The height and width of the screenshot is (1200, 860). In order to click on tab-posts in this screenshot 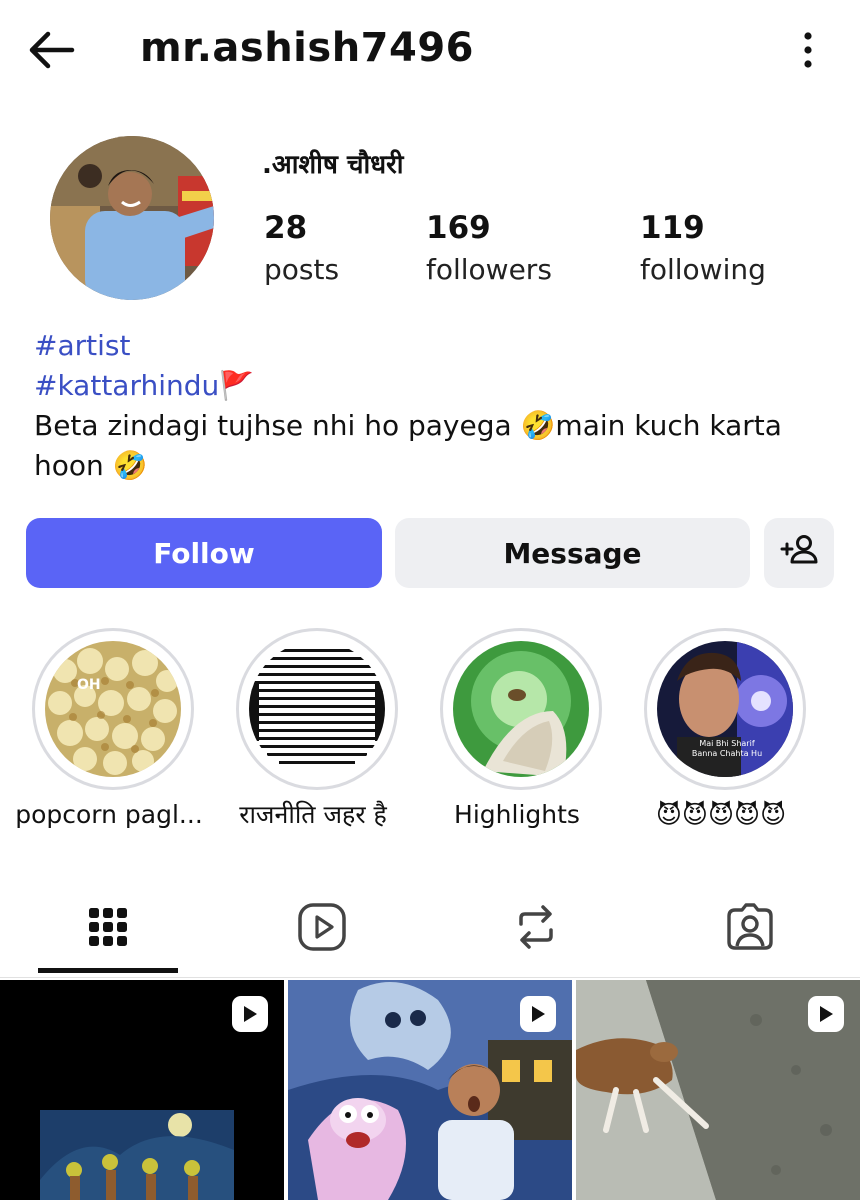, I will do `click(108, 929)`.